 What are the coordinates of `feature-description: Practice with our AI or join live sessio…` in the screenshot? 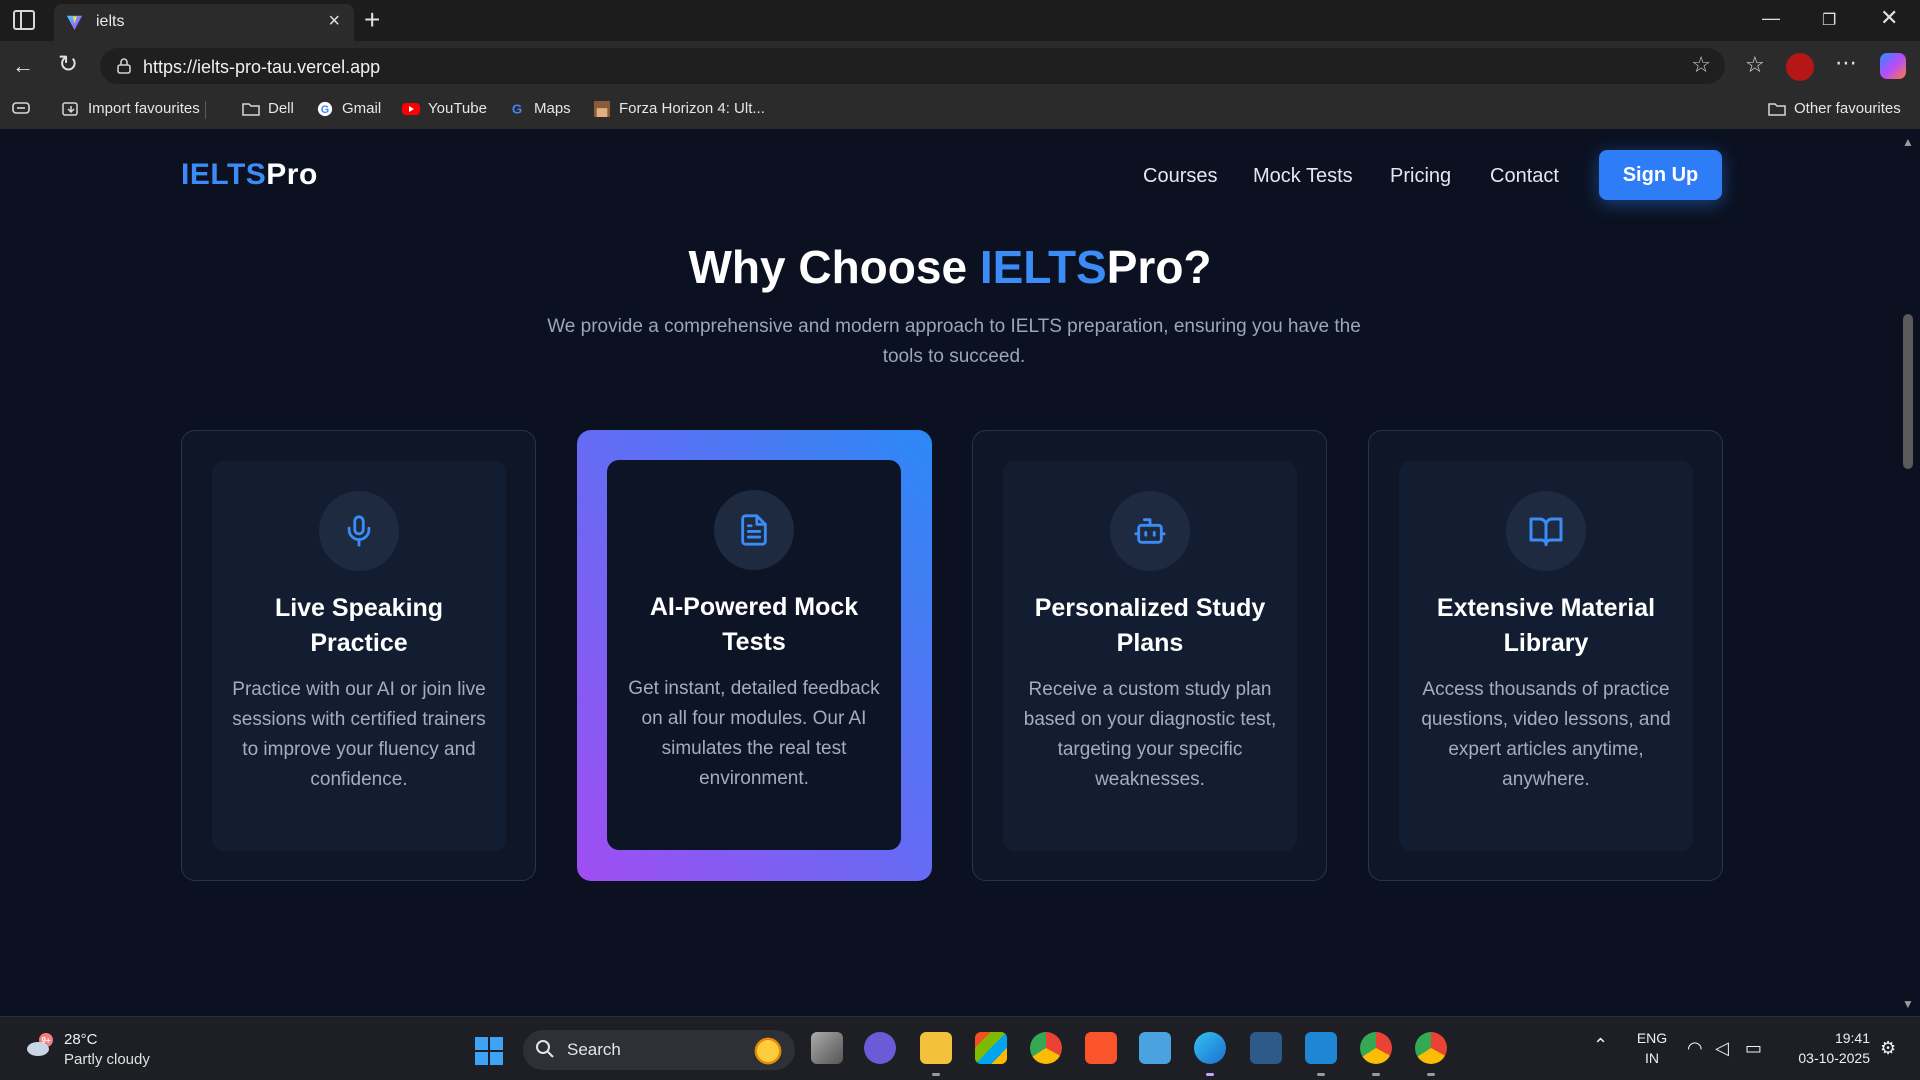 It's located at (359, 734).